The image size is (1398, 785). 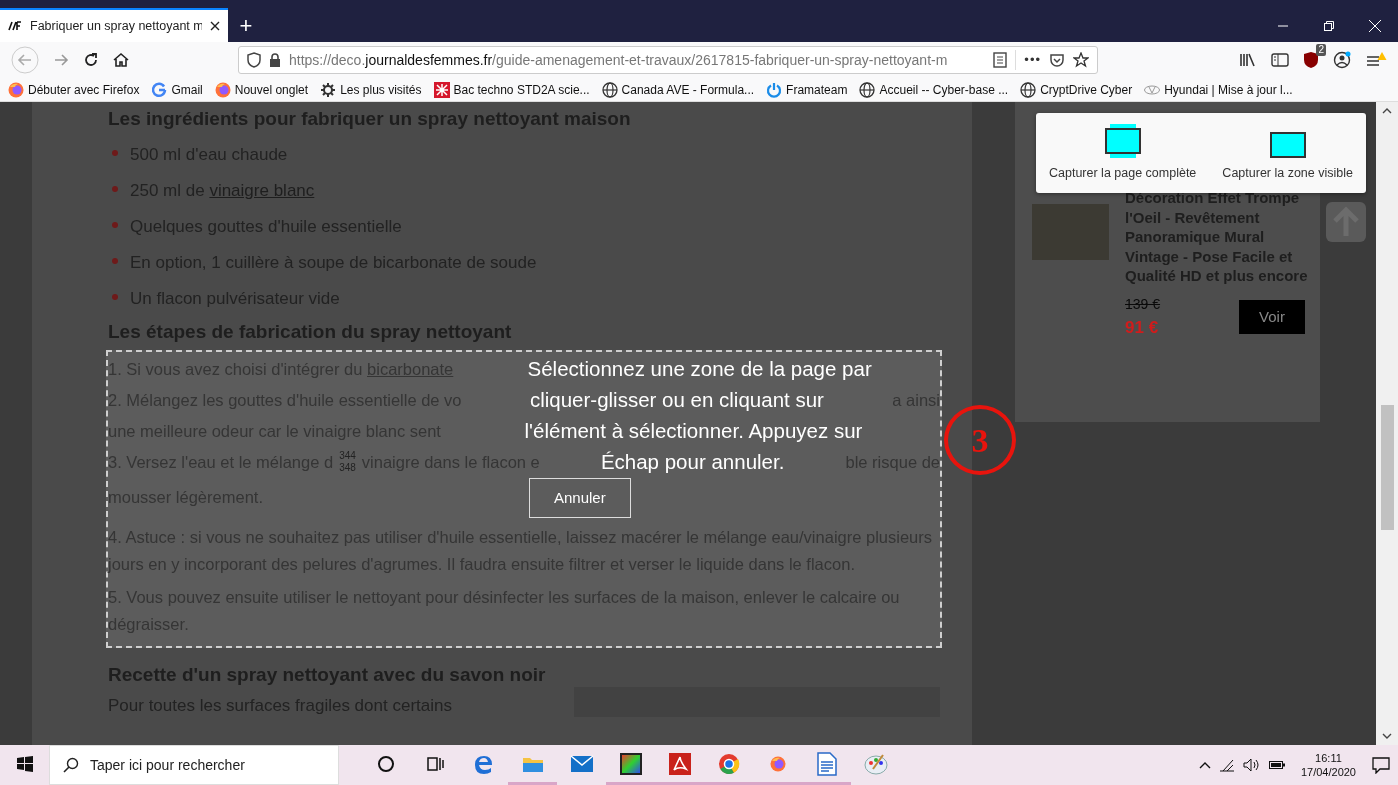 What do you see at coordinates (1321, 50) in the screenshot?
I see `notification-badge: 2` at bounding box center [1321, 50].